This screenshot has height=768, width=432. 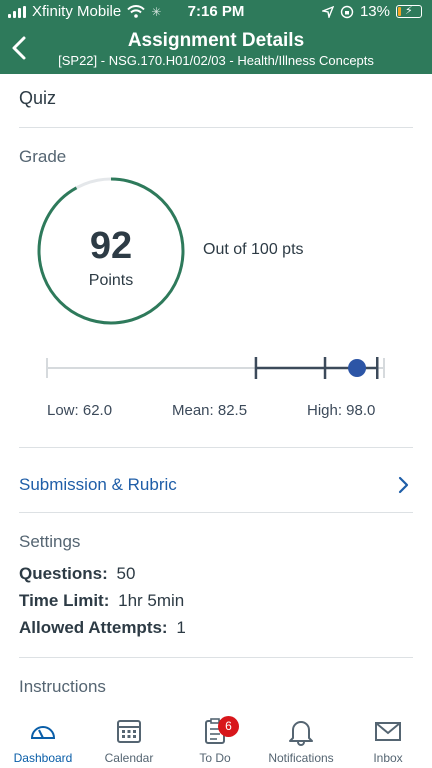 I want to click on tab-dashboard-label: Dashboard, so click(x=43, y=758).